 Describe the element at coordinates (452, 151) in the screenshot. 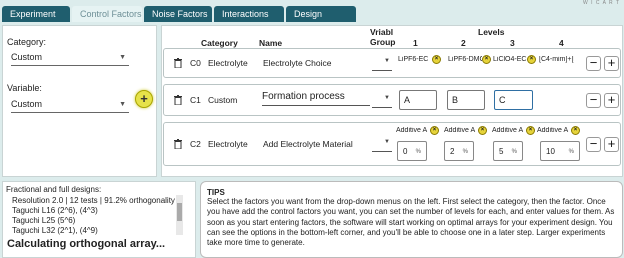

I see `level-2-value: 2` at that location.